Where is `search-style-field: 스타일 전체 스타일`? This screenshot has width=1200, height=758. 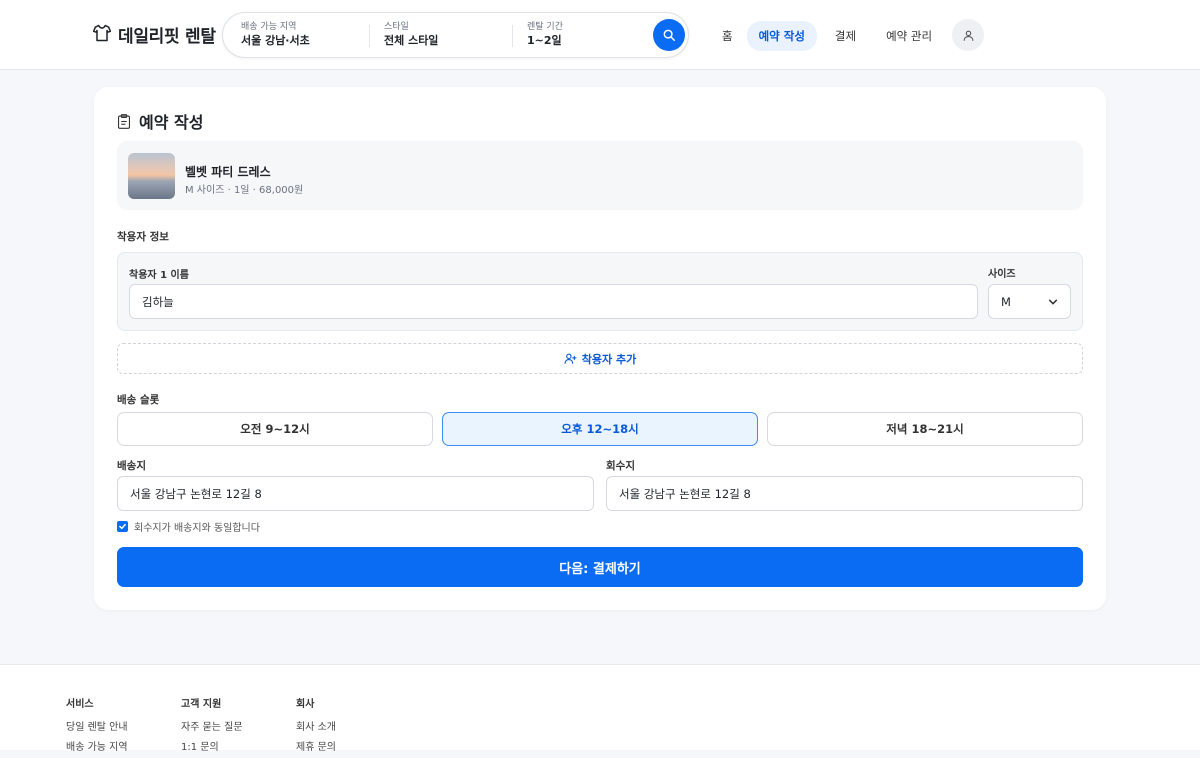
search-style-field: 스타일 전체 스타일 is located at coordinates (411, 35).